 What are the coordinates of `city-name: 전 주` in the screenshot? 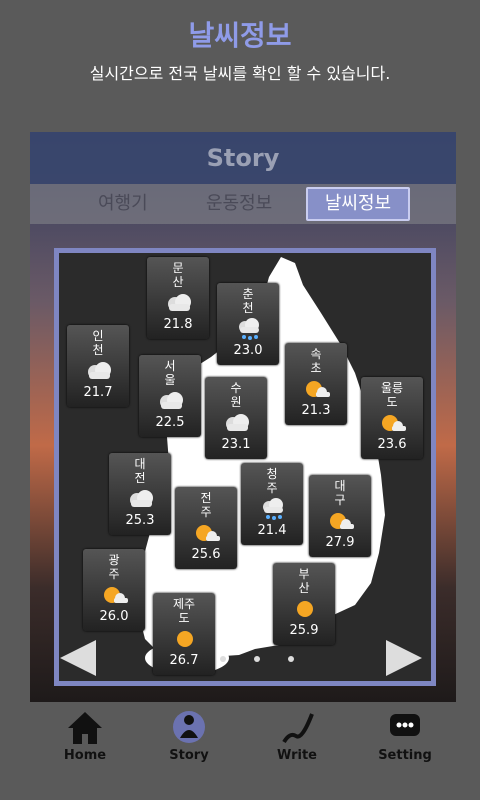 It's located at (206, 505).